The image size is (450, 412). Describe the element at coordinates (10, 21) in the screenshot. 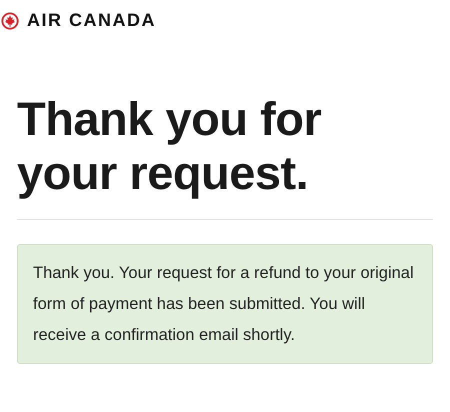

I see `maple-leaf-logo-icon` at that location.